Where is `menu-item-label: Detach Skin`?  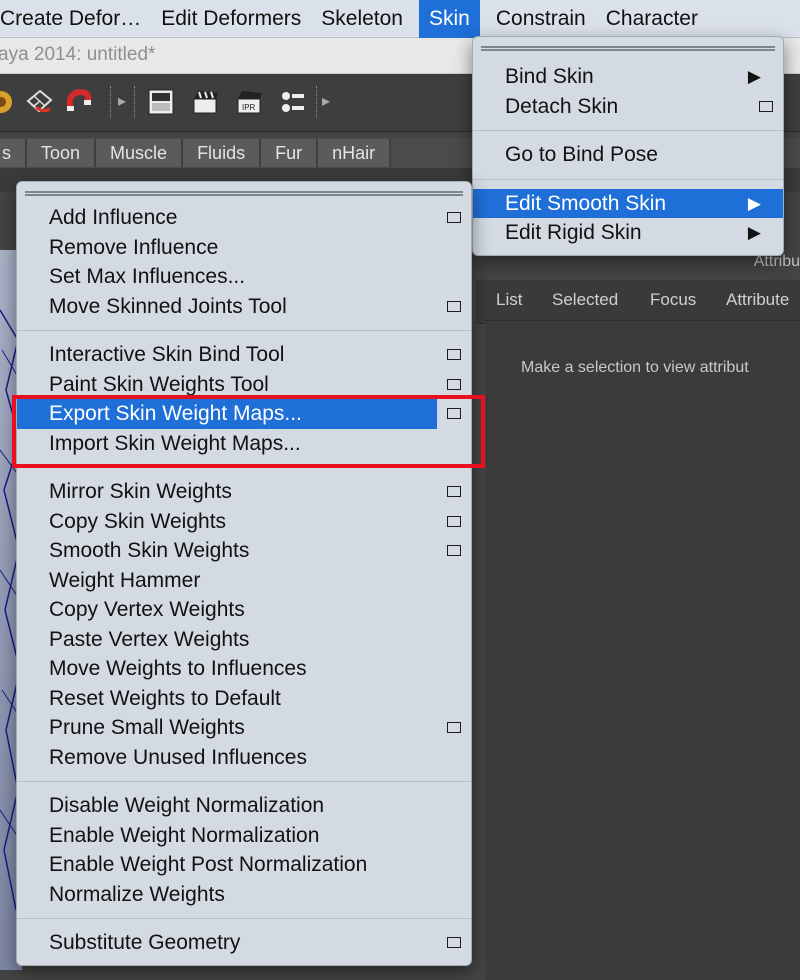 menu-item-label: Detach Skin is located at coordinates (562, 106).